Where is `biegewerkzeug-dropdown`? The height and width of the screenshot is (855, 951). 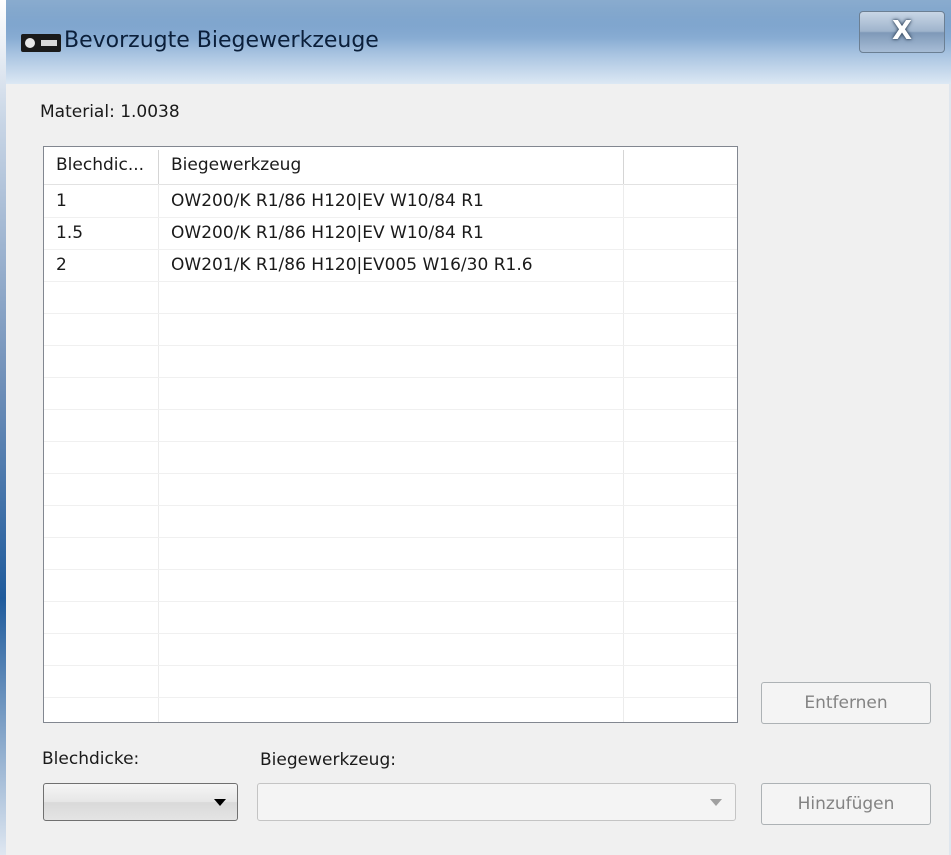 biegewerkzeug-dropdown is located at coordinates (496, 802).